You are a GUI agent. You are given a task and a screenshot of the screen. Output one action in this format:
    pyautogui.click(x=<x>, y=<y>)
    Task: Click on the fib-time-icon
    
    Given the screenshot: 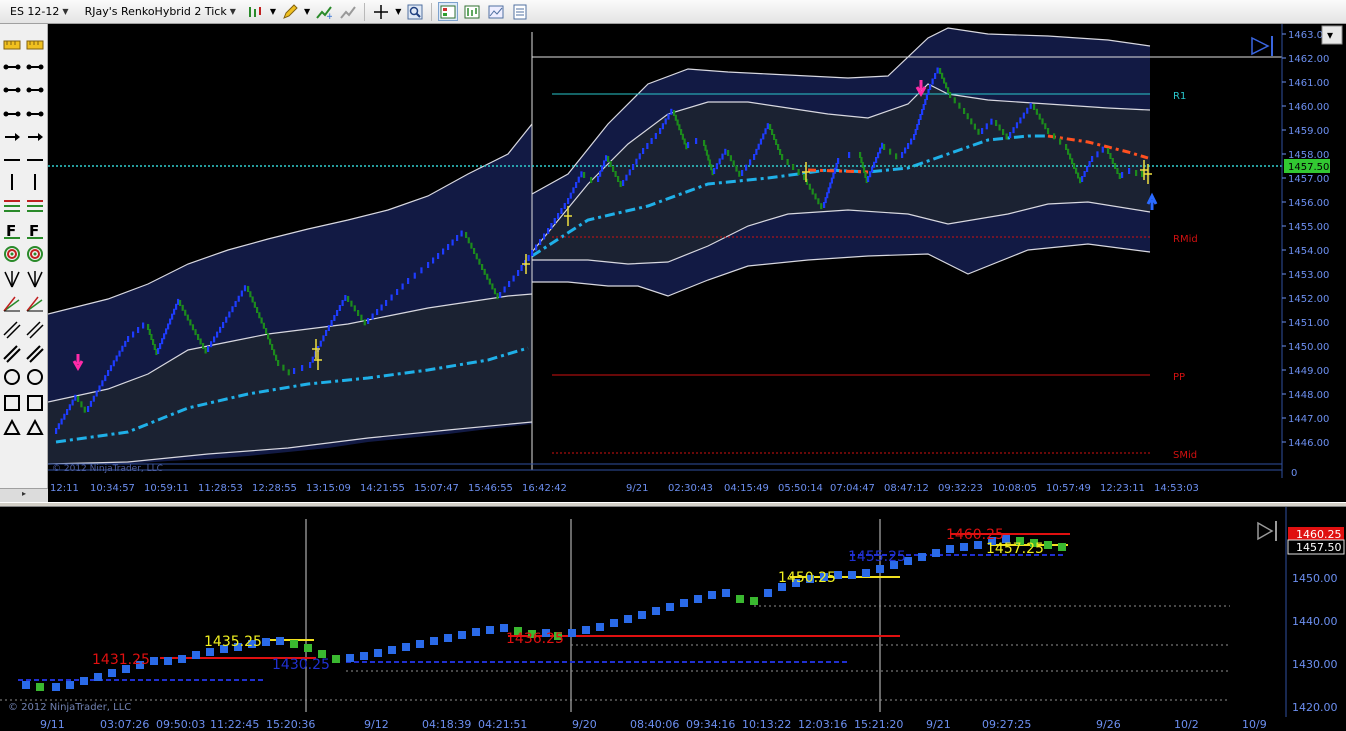 What is the action you would take?
    pyautogui.click(x=12, y=254)
    